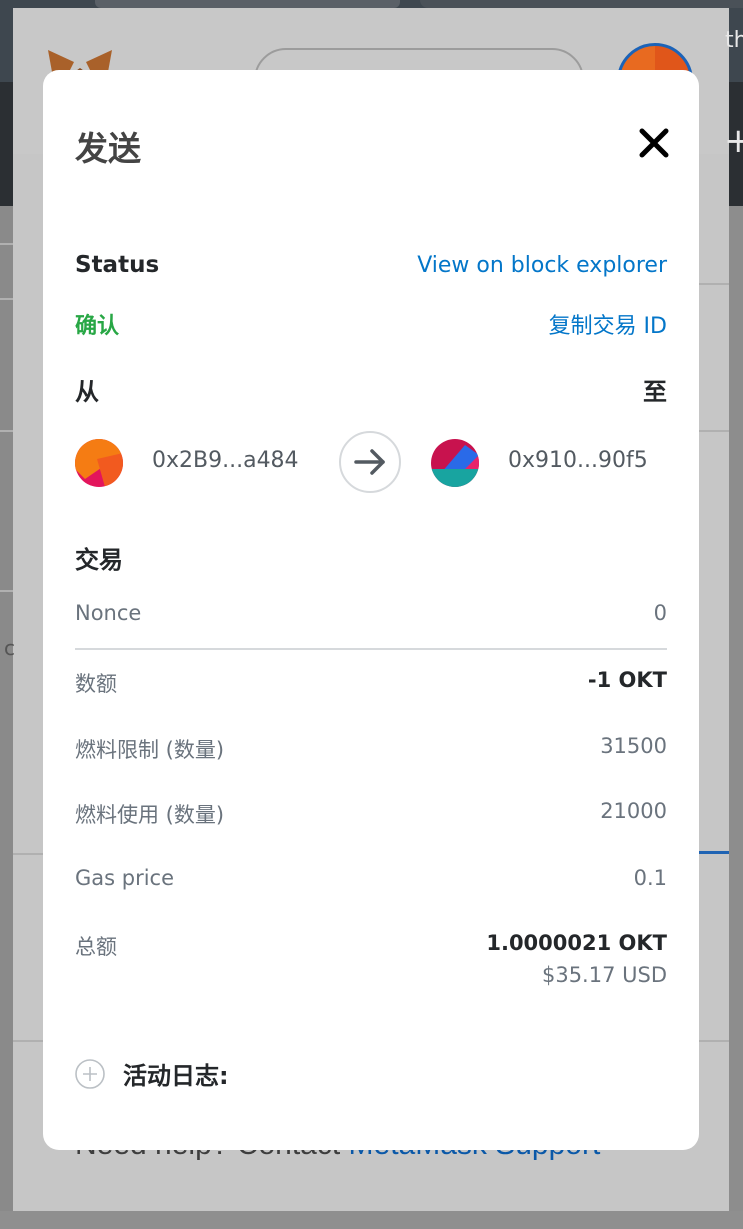 This screenshot has height=1229, width=743. I want to click on total-value-block: 1.0000021 OKT $35.17 USD, so click(576, 959).